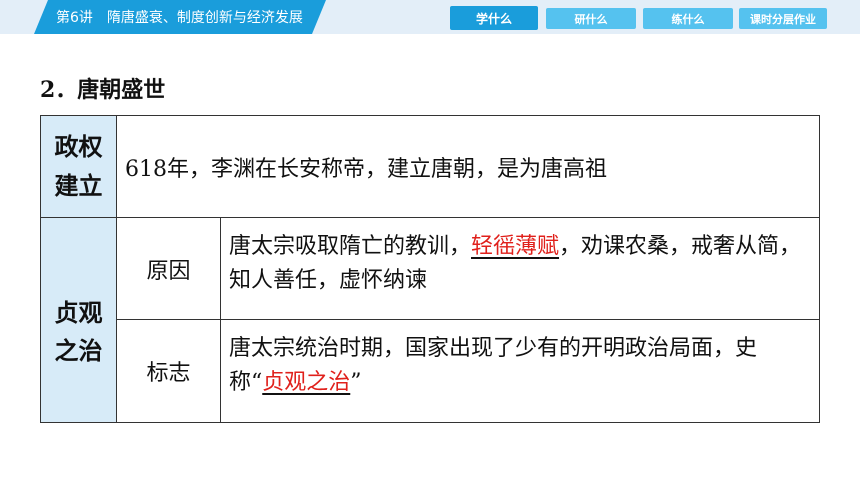 The width and height of the screenshot is (860, 484). Describe the element at coordinates (169, 371) in the screenshot. I see `sub-label-sign: 标志` at that location.